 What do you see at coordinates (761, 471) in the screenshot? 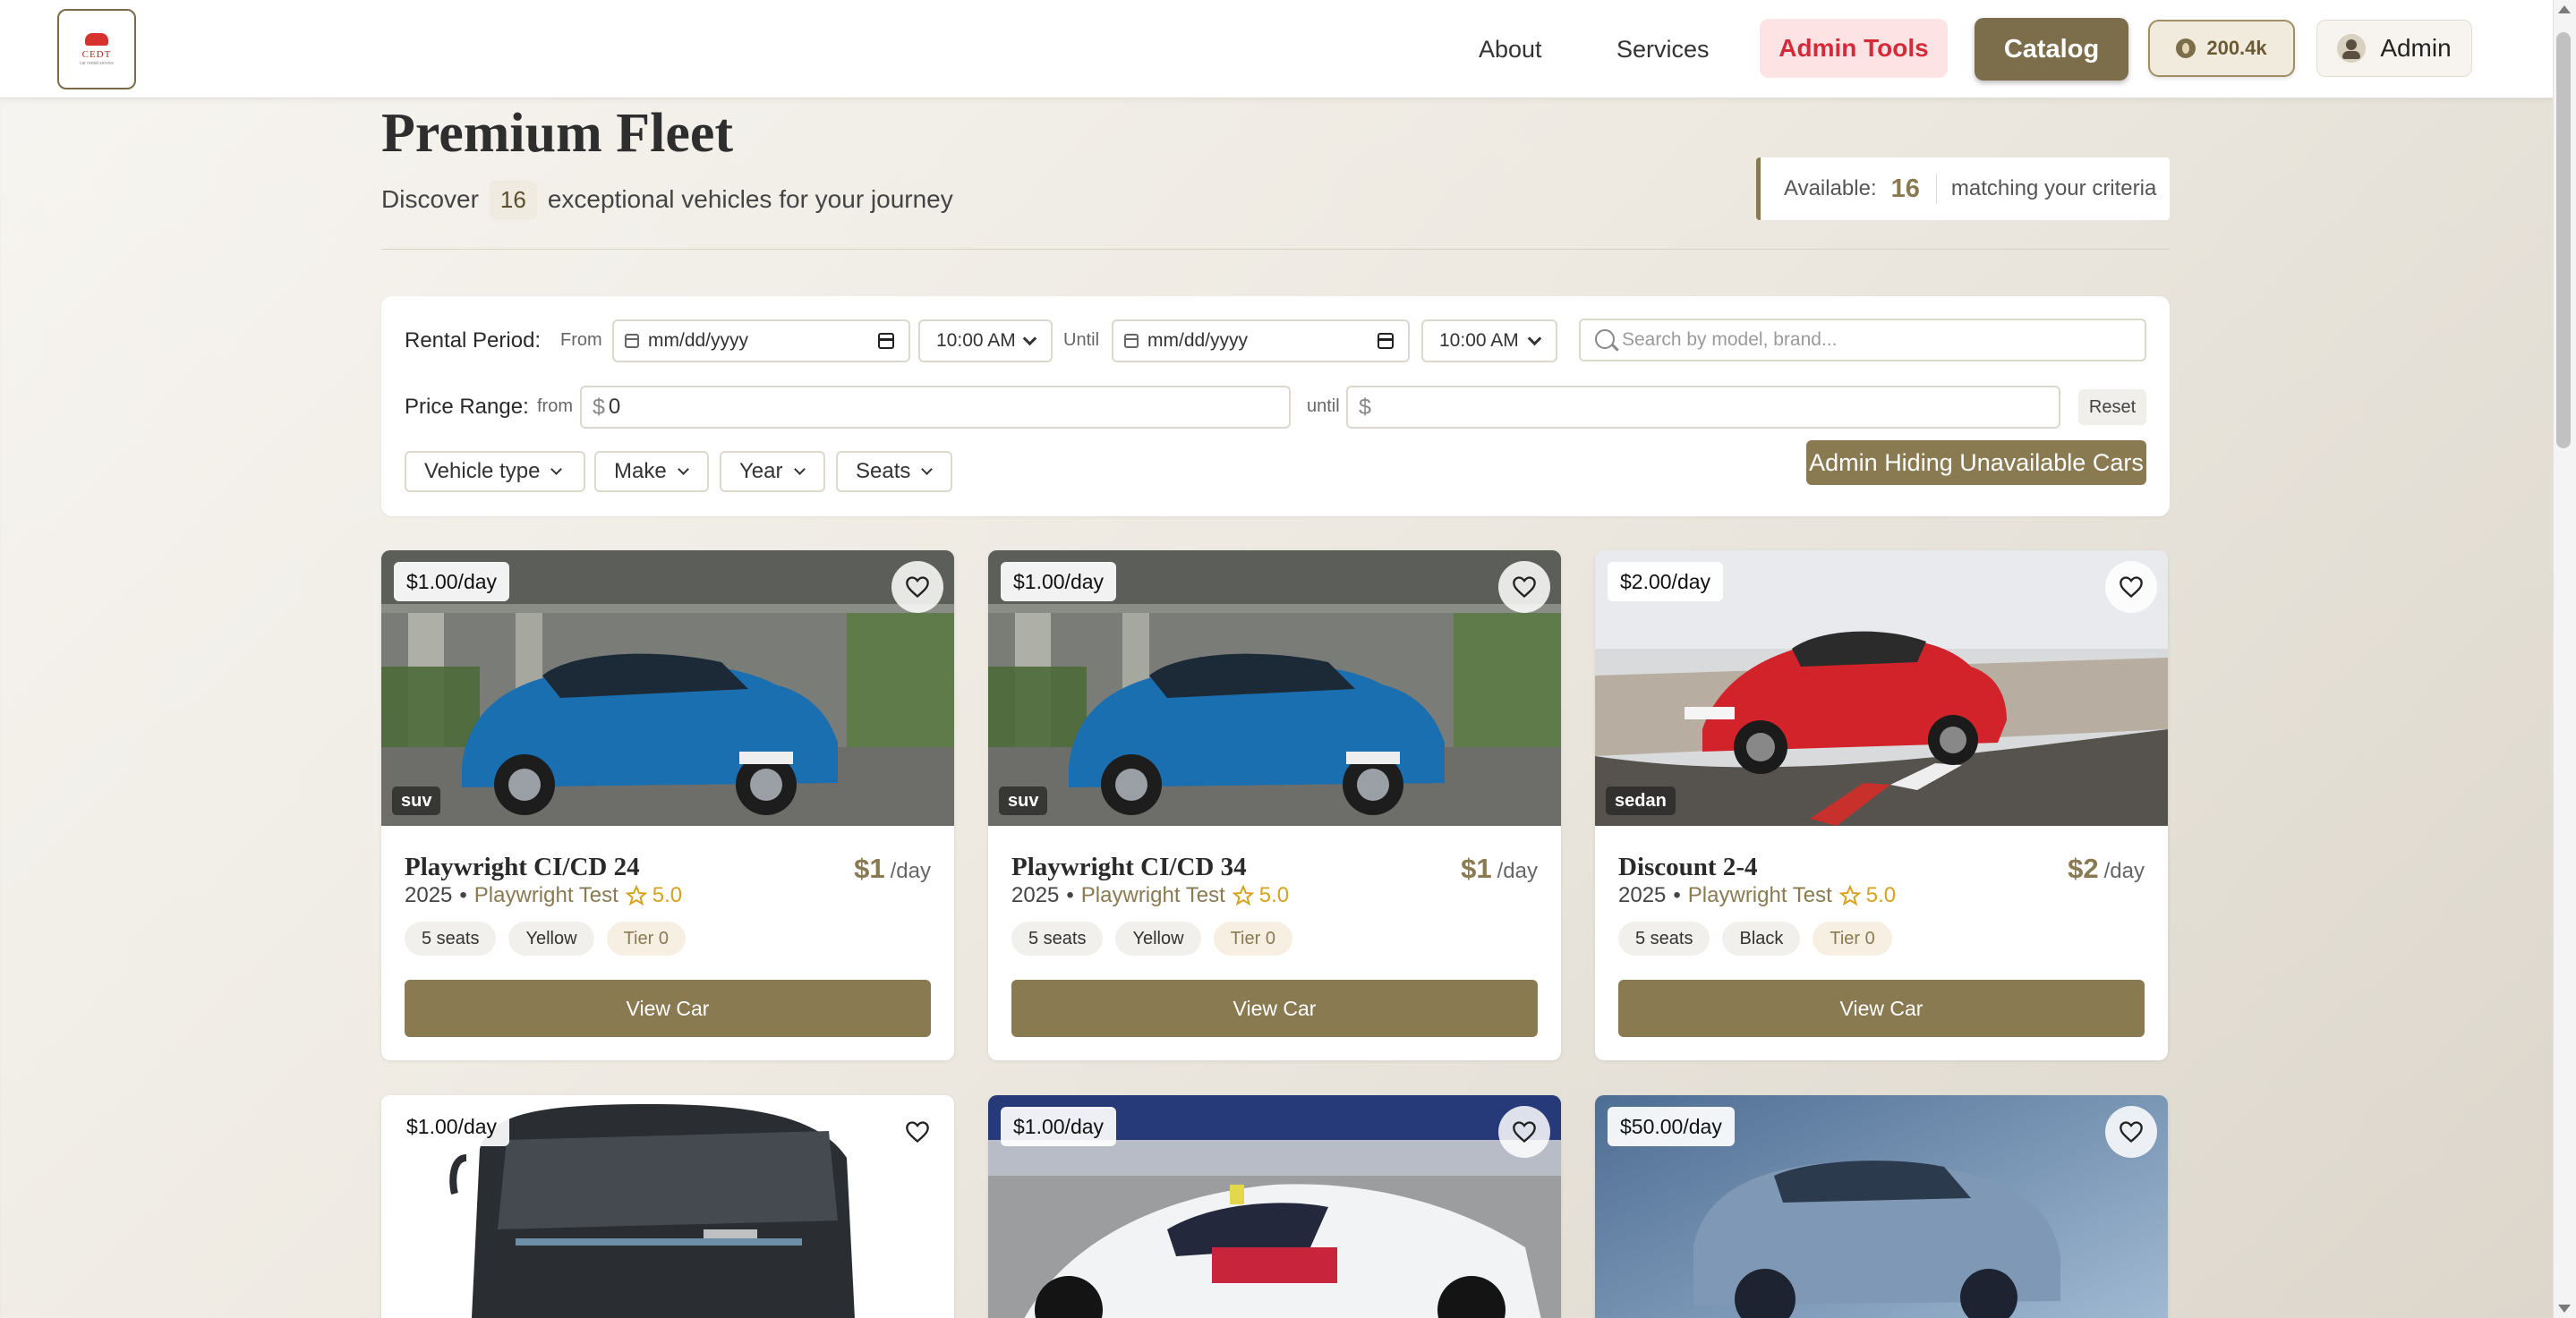
I see `dropdown-label: Year` at bounding box center [761, 471].